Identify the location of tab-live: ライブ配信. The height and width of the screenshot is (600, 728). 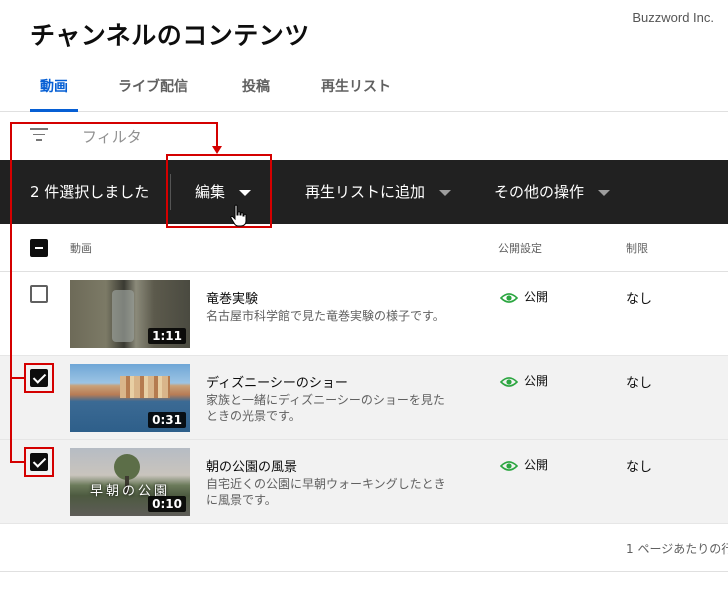
(153, 86).